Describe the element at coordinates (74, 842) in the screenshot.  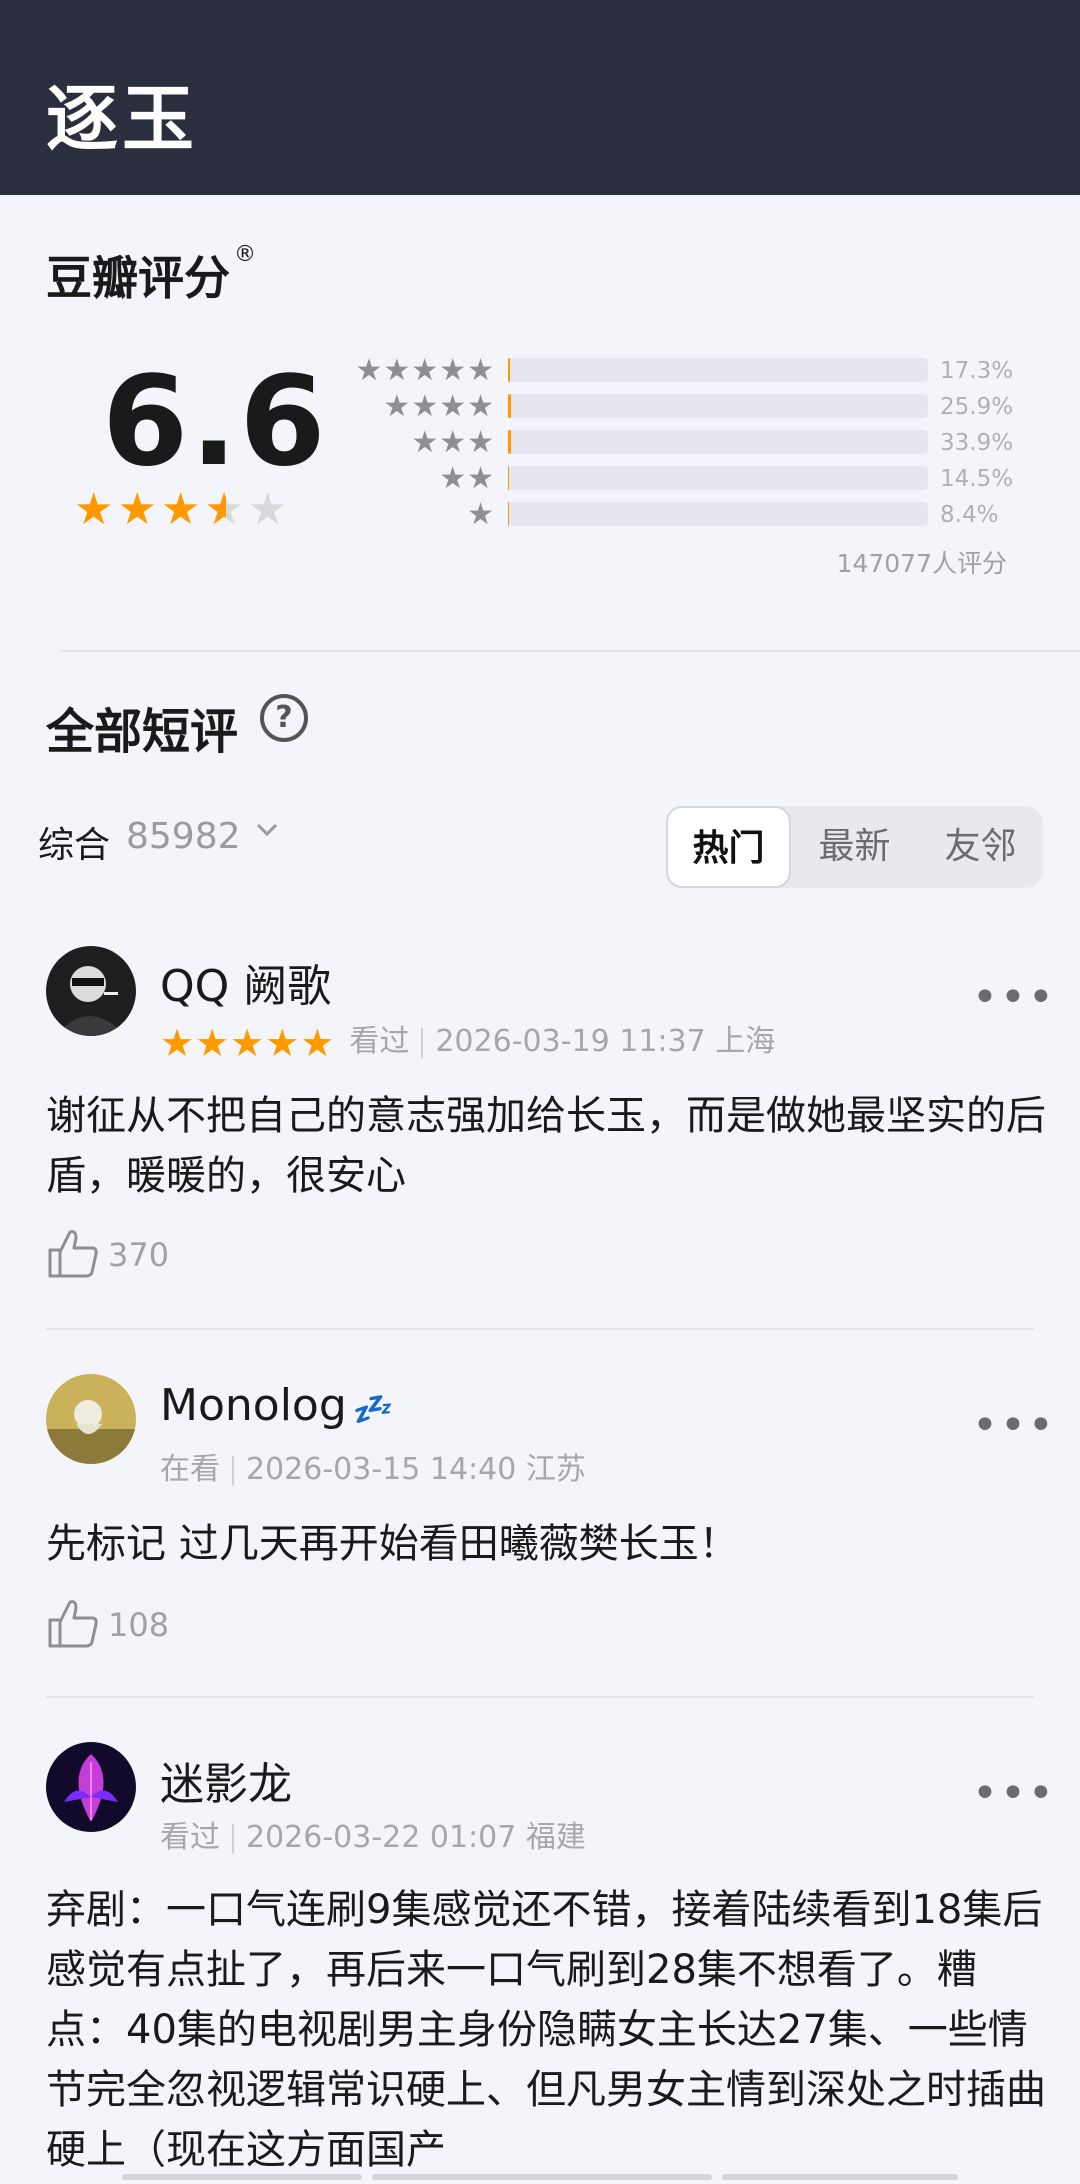
I see `sort-dropdown: 综合` at that location.